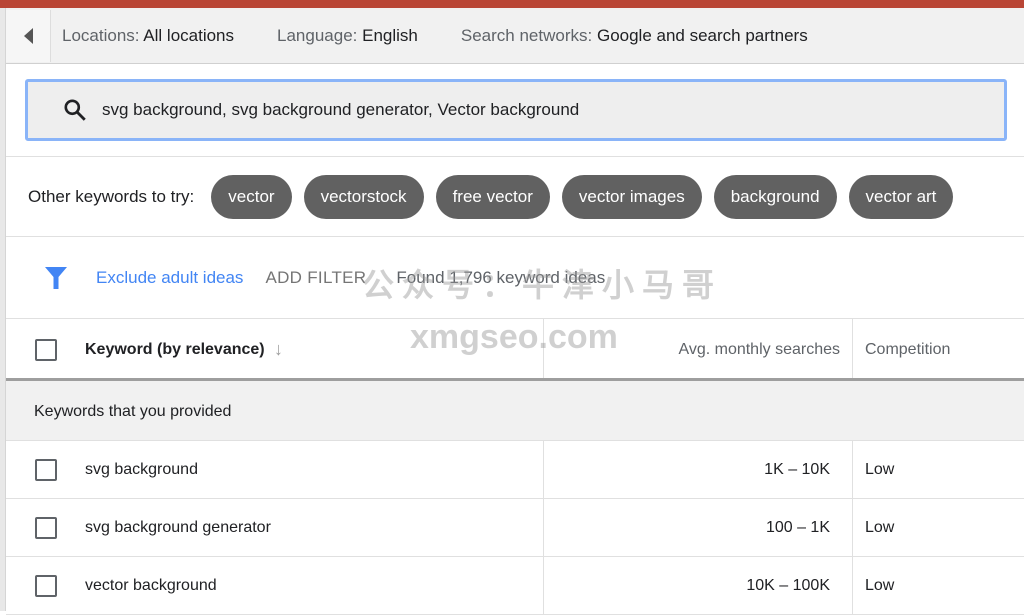 Image resolution: width=1024 pixels, height=615 pixels. What do you see at coordinates (175, 350) in the screenshot?
I see `keyword-column-header: Keyword (by relevance)` at bounding box center [175, 350].